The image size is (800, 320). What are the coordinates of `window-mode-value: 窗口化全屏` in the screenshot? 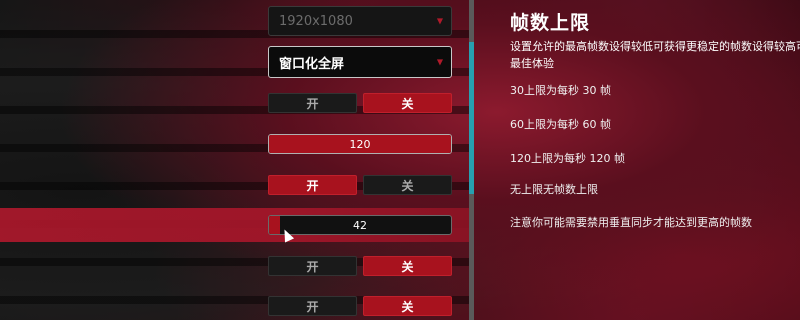 It's located at (312, 64).